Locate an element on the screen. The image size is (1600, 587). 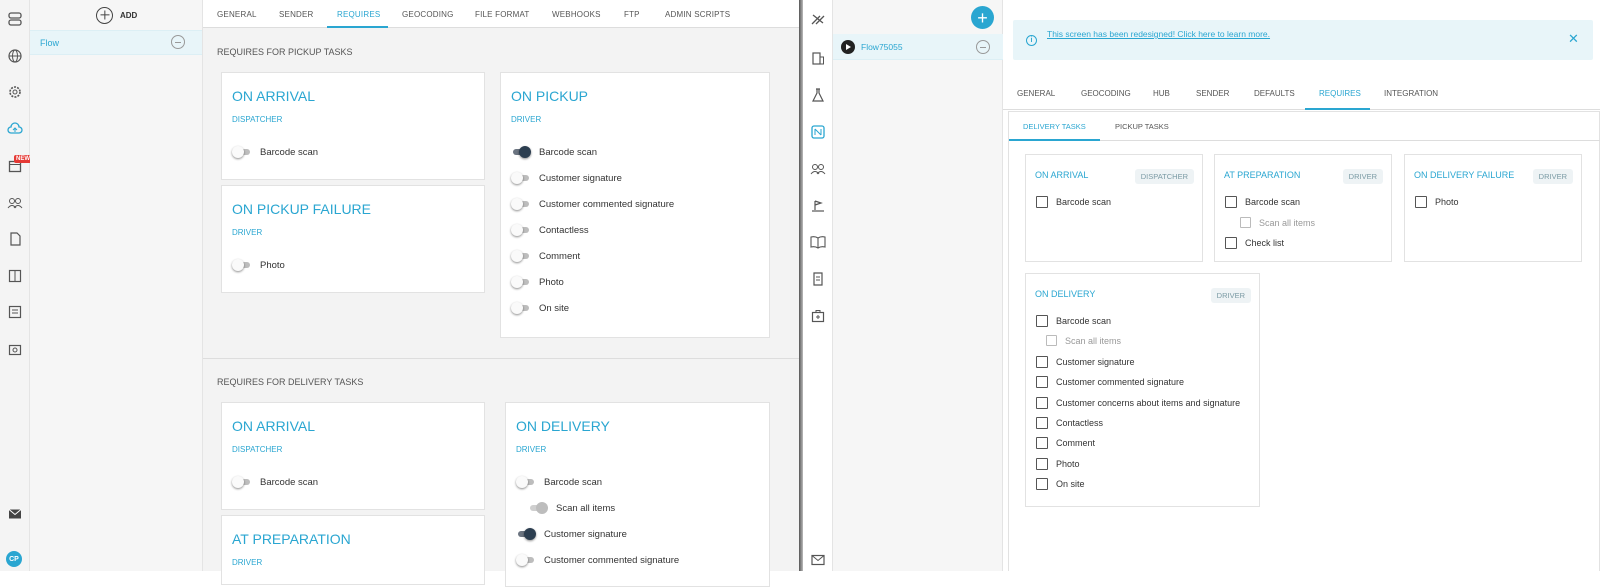
play-icon is located at coordinates (848, 47).